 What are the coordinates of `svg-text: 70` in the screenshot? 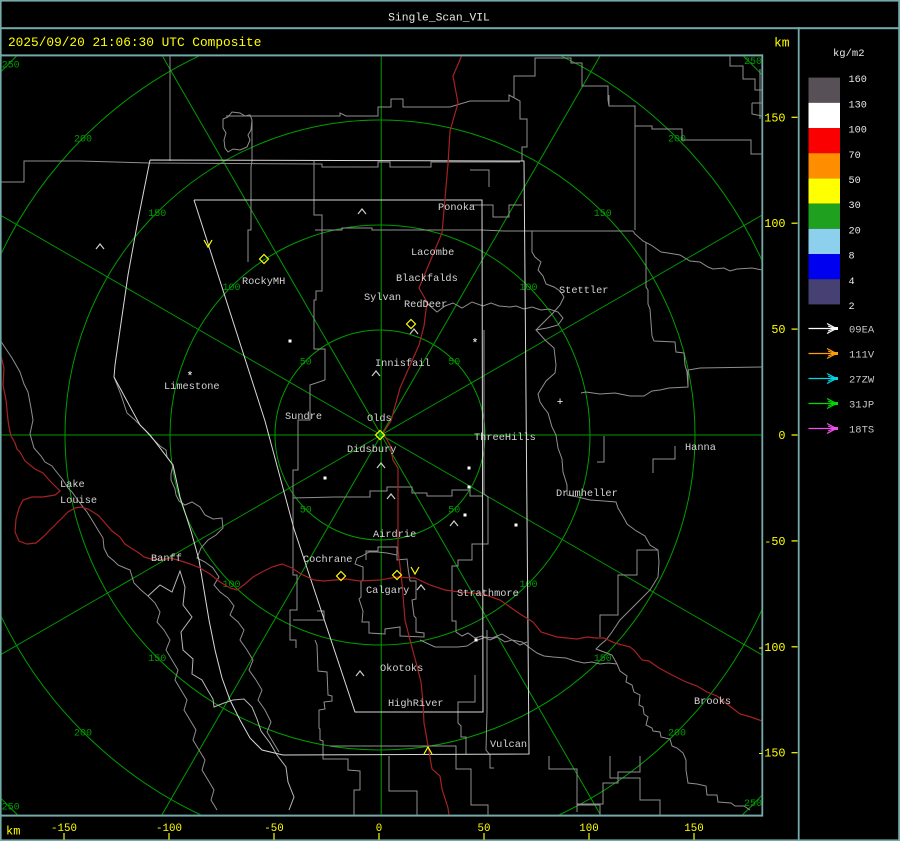 It's located at (855, 156).